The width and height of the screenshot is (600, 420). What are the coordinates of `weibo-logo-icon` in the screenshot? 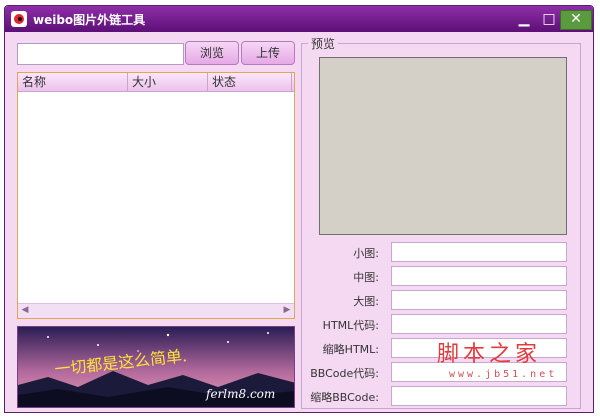 It's located at (19, 19).